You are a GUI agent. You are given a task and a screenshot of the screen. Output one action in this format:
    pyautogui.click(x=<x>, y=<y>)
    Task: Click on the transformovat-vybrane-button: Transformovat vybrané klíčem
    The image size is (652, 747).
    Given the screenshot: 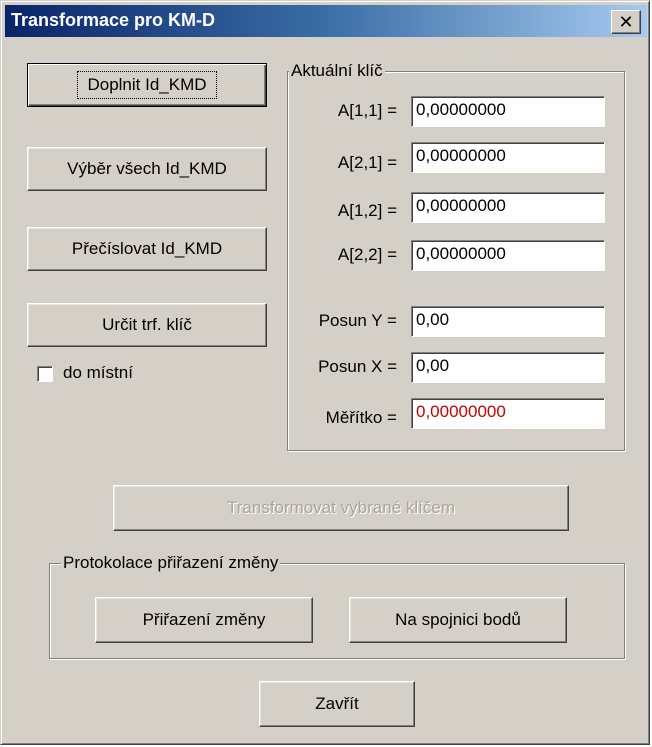 What is the action you would take?
    pyautogui.click(x=341, y=508)
    